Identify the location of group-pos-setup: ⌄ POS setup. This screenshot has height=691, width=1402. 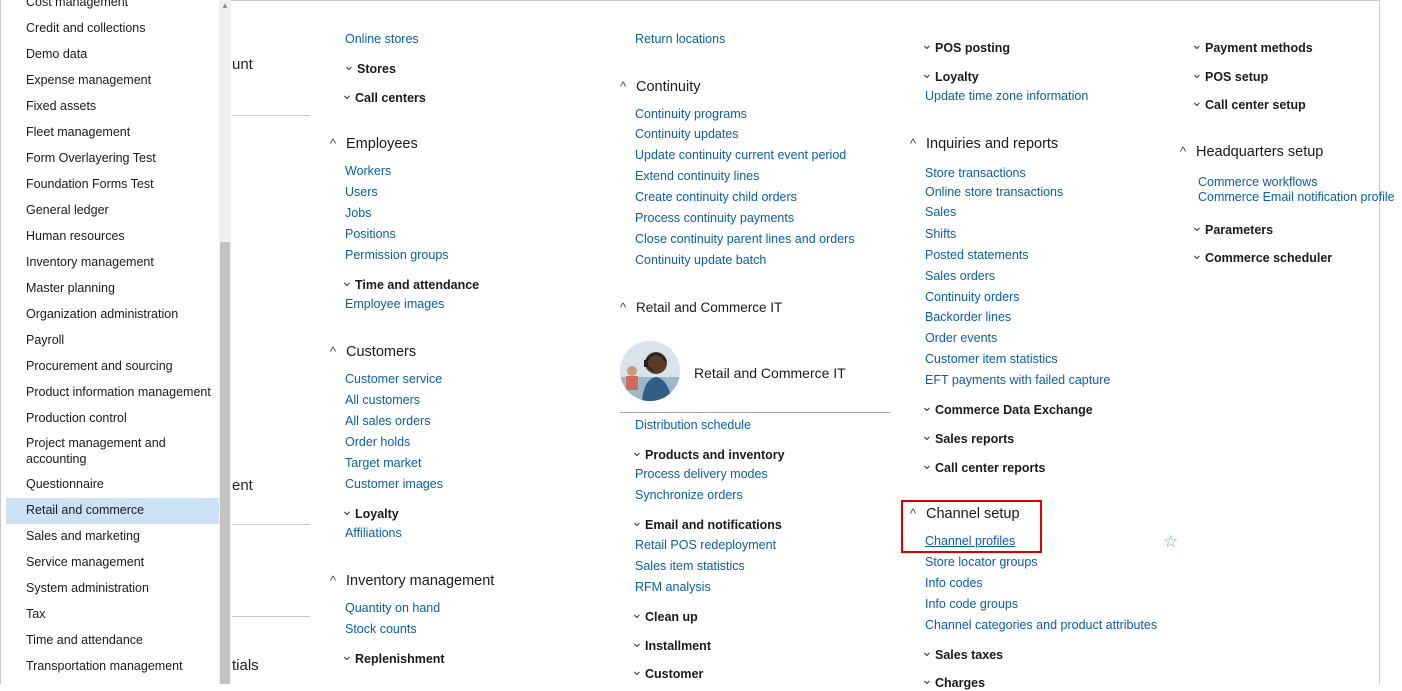
(1229, 75).